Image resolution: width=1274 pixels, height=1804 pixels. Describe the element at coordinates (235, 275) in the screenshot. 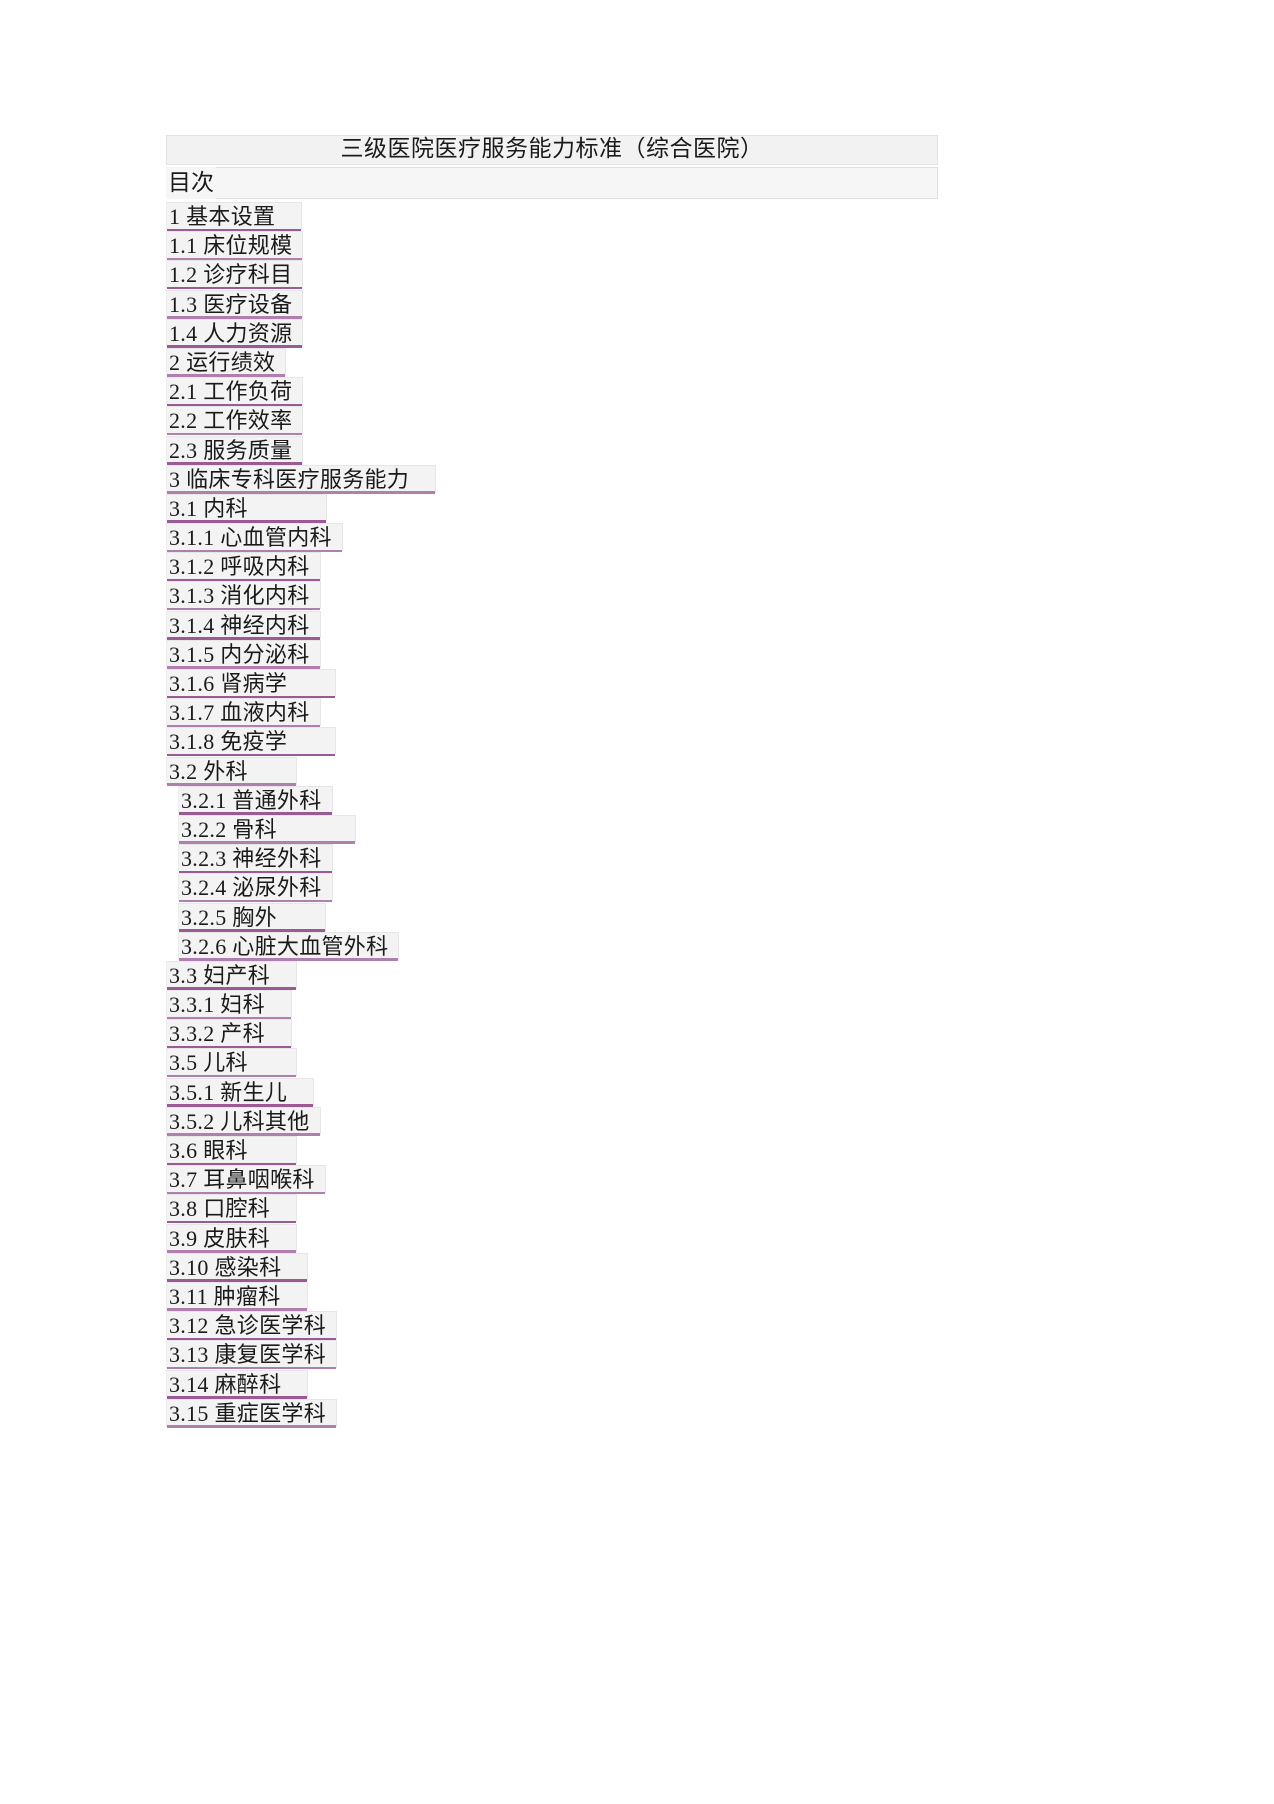

I see `toc-link: 1.2 诊疗科目` at that location.